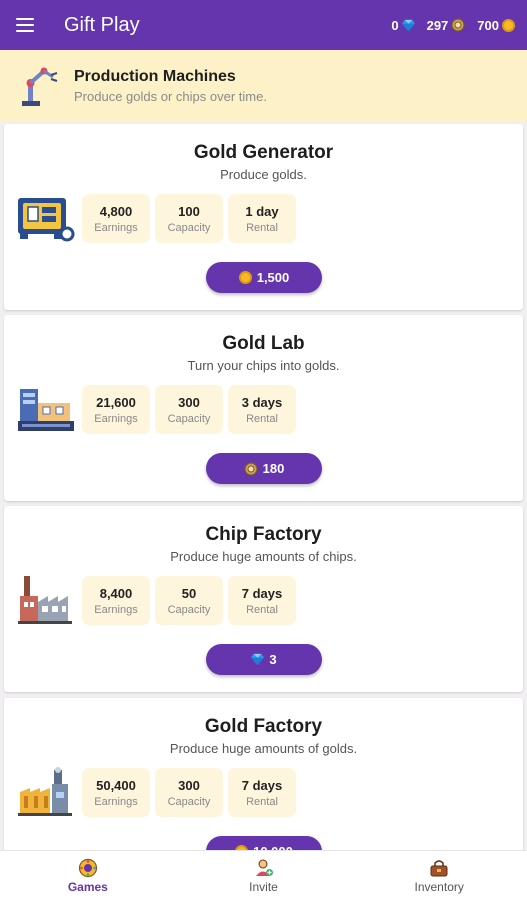 The height and width of the screenshot is (900, 527). I want to click on inventory-icon, so click(439, 867).